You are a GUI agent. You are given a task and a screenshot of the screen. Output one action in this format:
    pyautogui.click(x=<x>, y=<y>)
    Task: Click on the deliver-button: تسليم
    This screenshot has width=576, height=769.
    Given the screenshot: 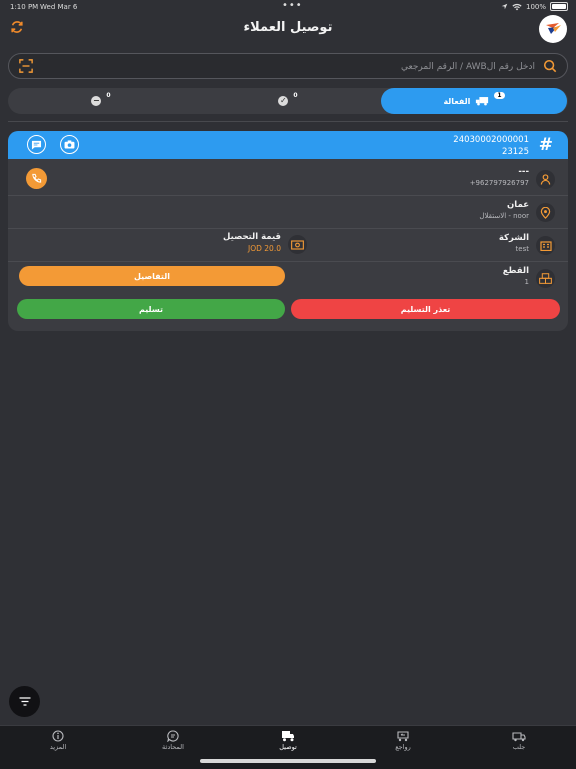 What is the action you would take?
    pyautogui.click(x=151, y=309)
    